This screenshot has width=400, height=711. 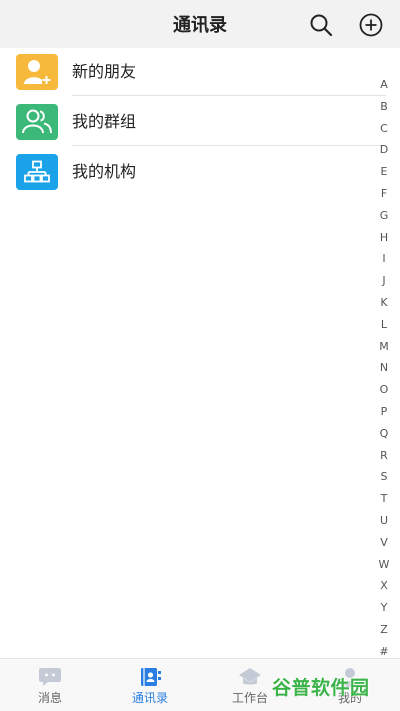 I want to click on index-letter: N, so click(x=384, y=368).